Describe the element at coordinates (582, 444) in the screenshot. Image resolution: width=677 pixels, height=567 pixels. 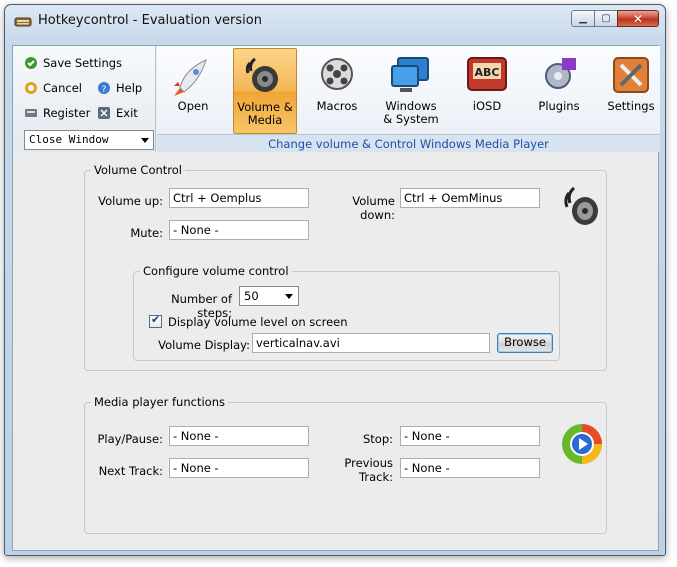
I see `media-player-icon` at that location.